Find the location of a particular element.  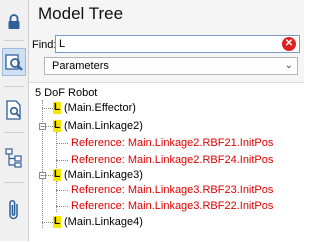

left-toolbar is located at coordinates (14, 120).